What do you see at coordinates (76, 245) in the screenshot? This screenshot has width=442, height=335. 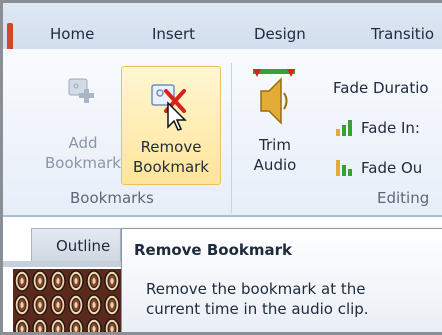 I see `tab-outline: Outline` at bounding box center [76, 245].